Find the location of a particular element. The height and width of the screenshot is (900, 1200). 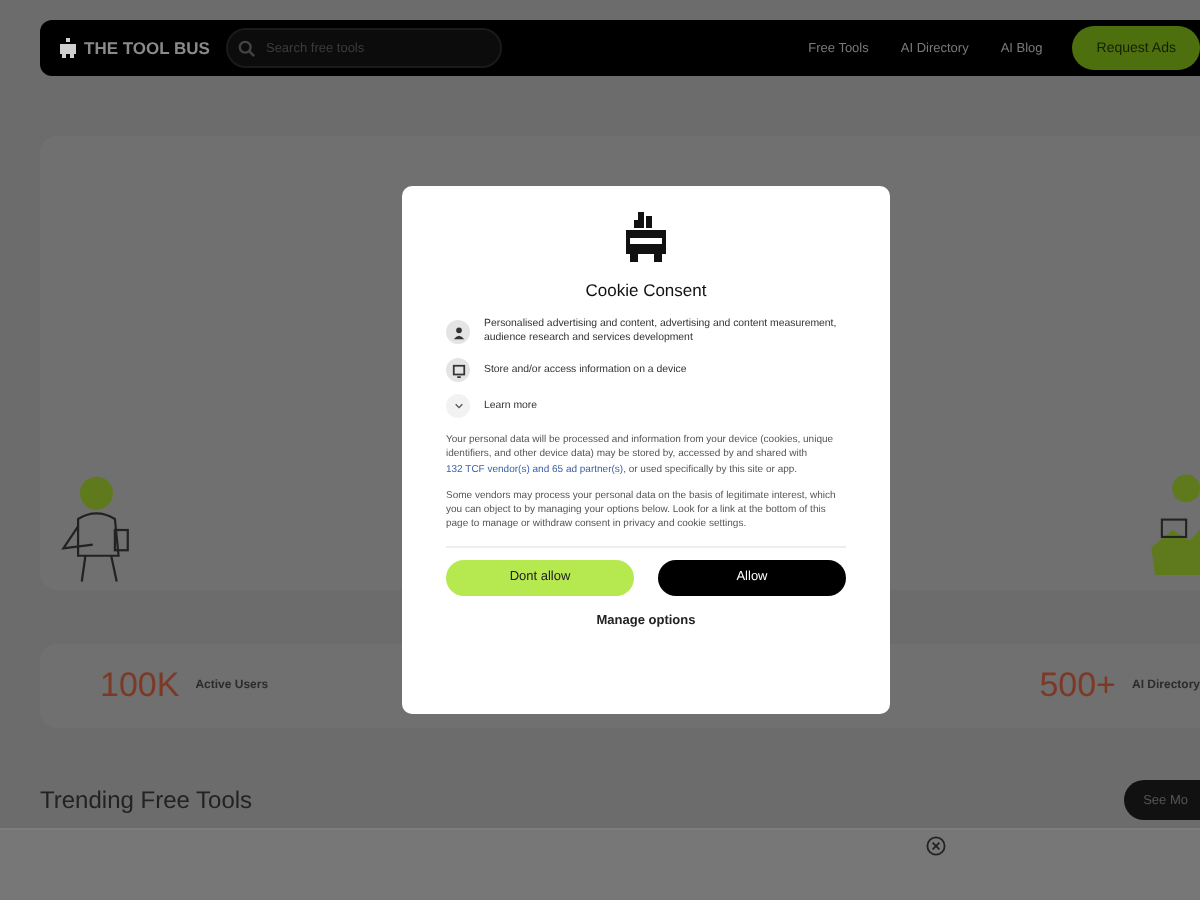

person-icon is located at coordinates (458, 332).